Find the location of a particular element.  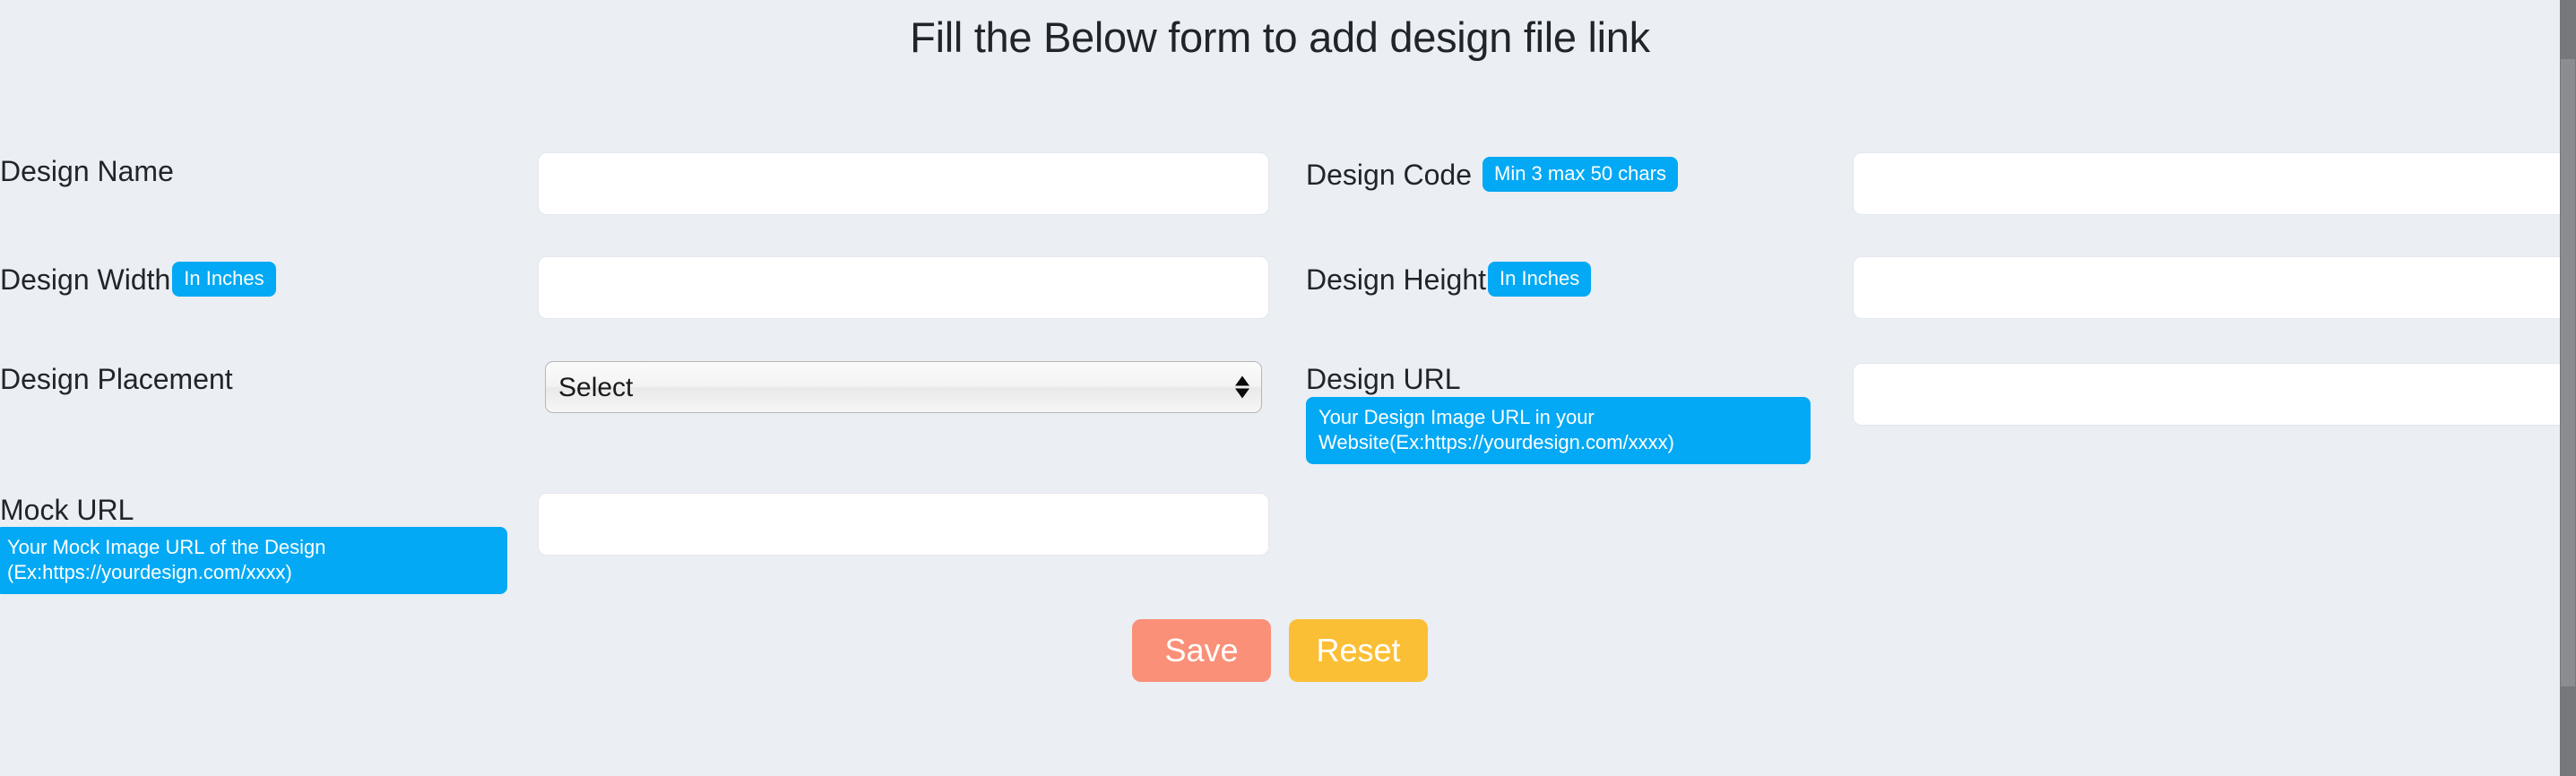

design-placement-select-wrapper: Select is located at coordinates (903, 387).